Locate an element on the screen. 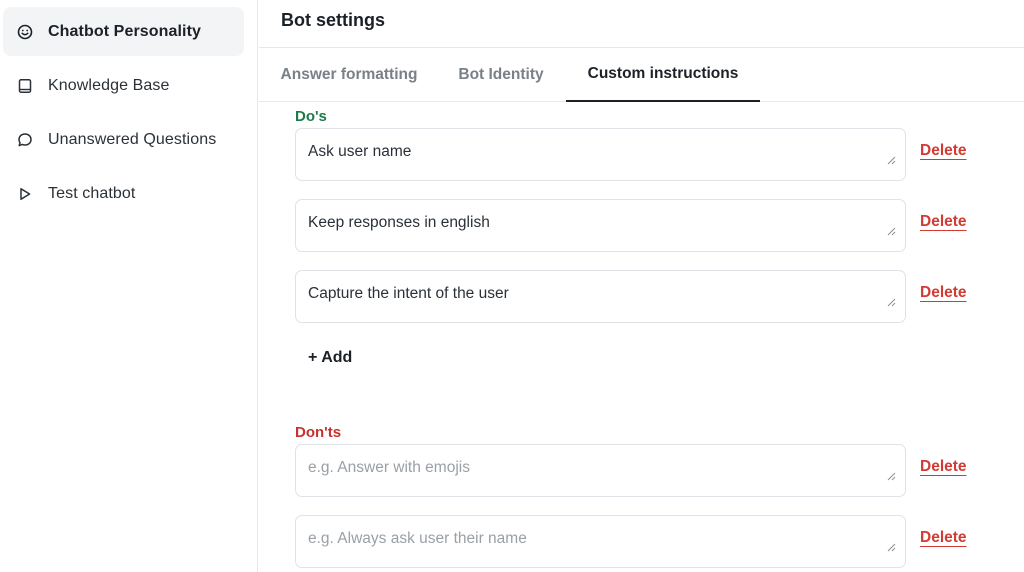 The image size is (1024, 572). chat-bubble-icon is located at coordinates (25, 140).